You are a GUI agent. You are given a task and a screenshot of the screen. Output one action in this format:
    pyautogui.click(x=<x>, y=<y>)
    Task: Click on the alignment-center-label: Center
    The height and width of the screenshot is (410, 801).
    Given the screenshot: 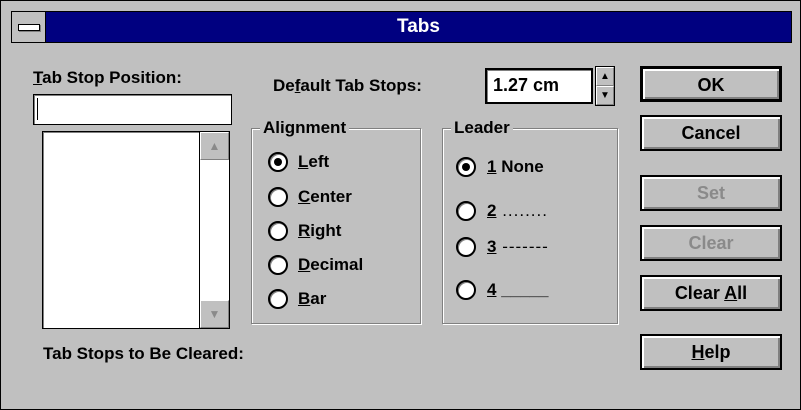 What is the action you would take?
    pyautogui.click(x=325, y=197)
    